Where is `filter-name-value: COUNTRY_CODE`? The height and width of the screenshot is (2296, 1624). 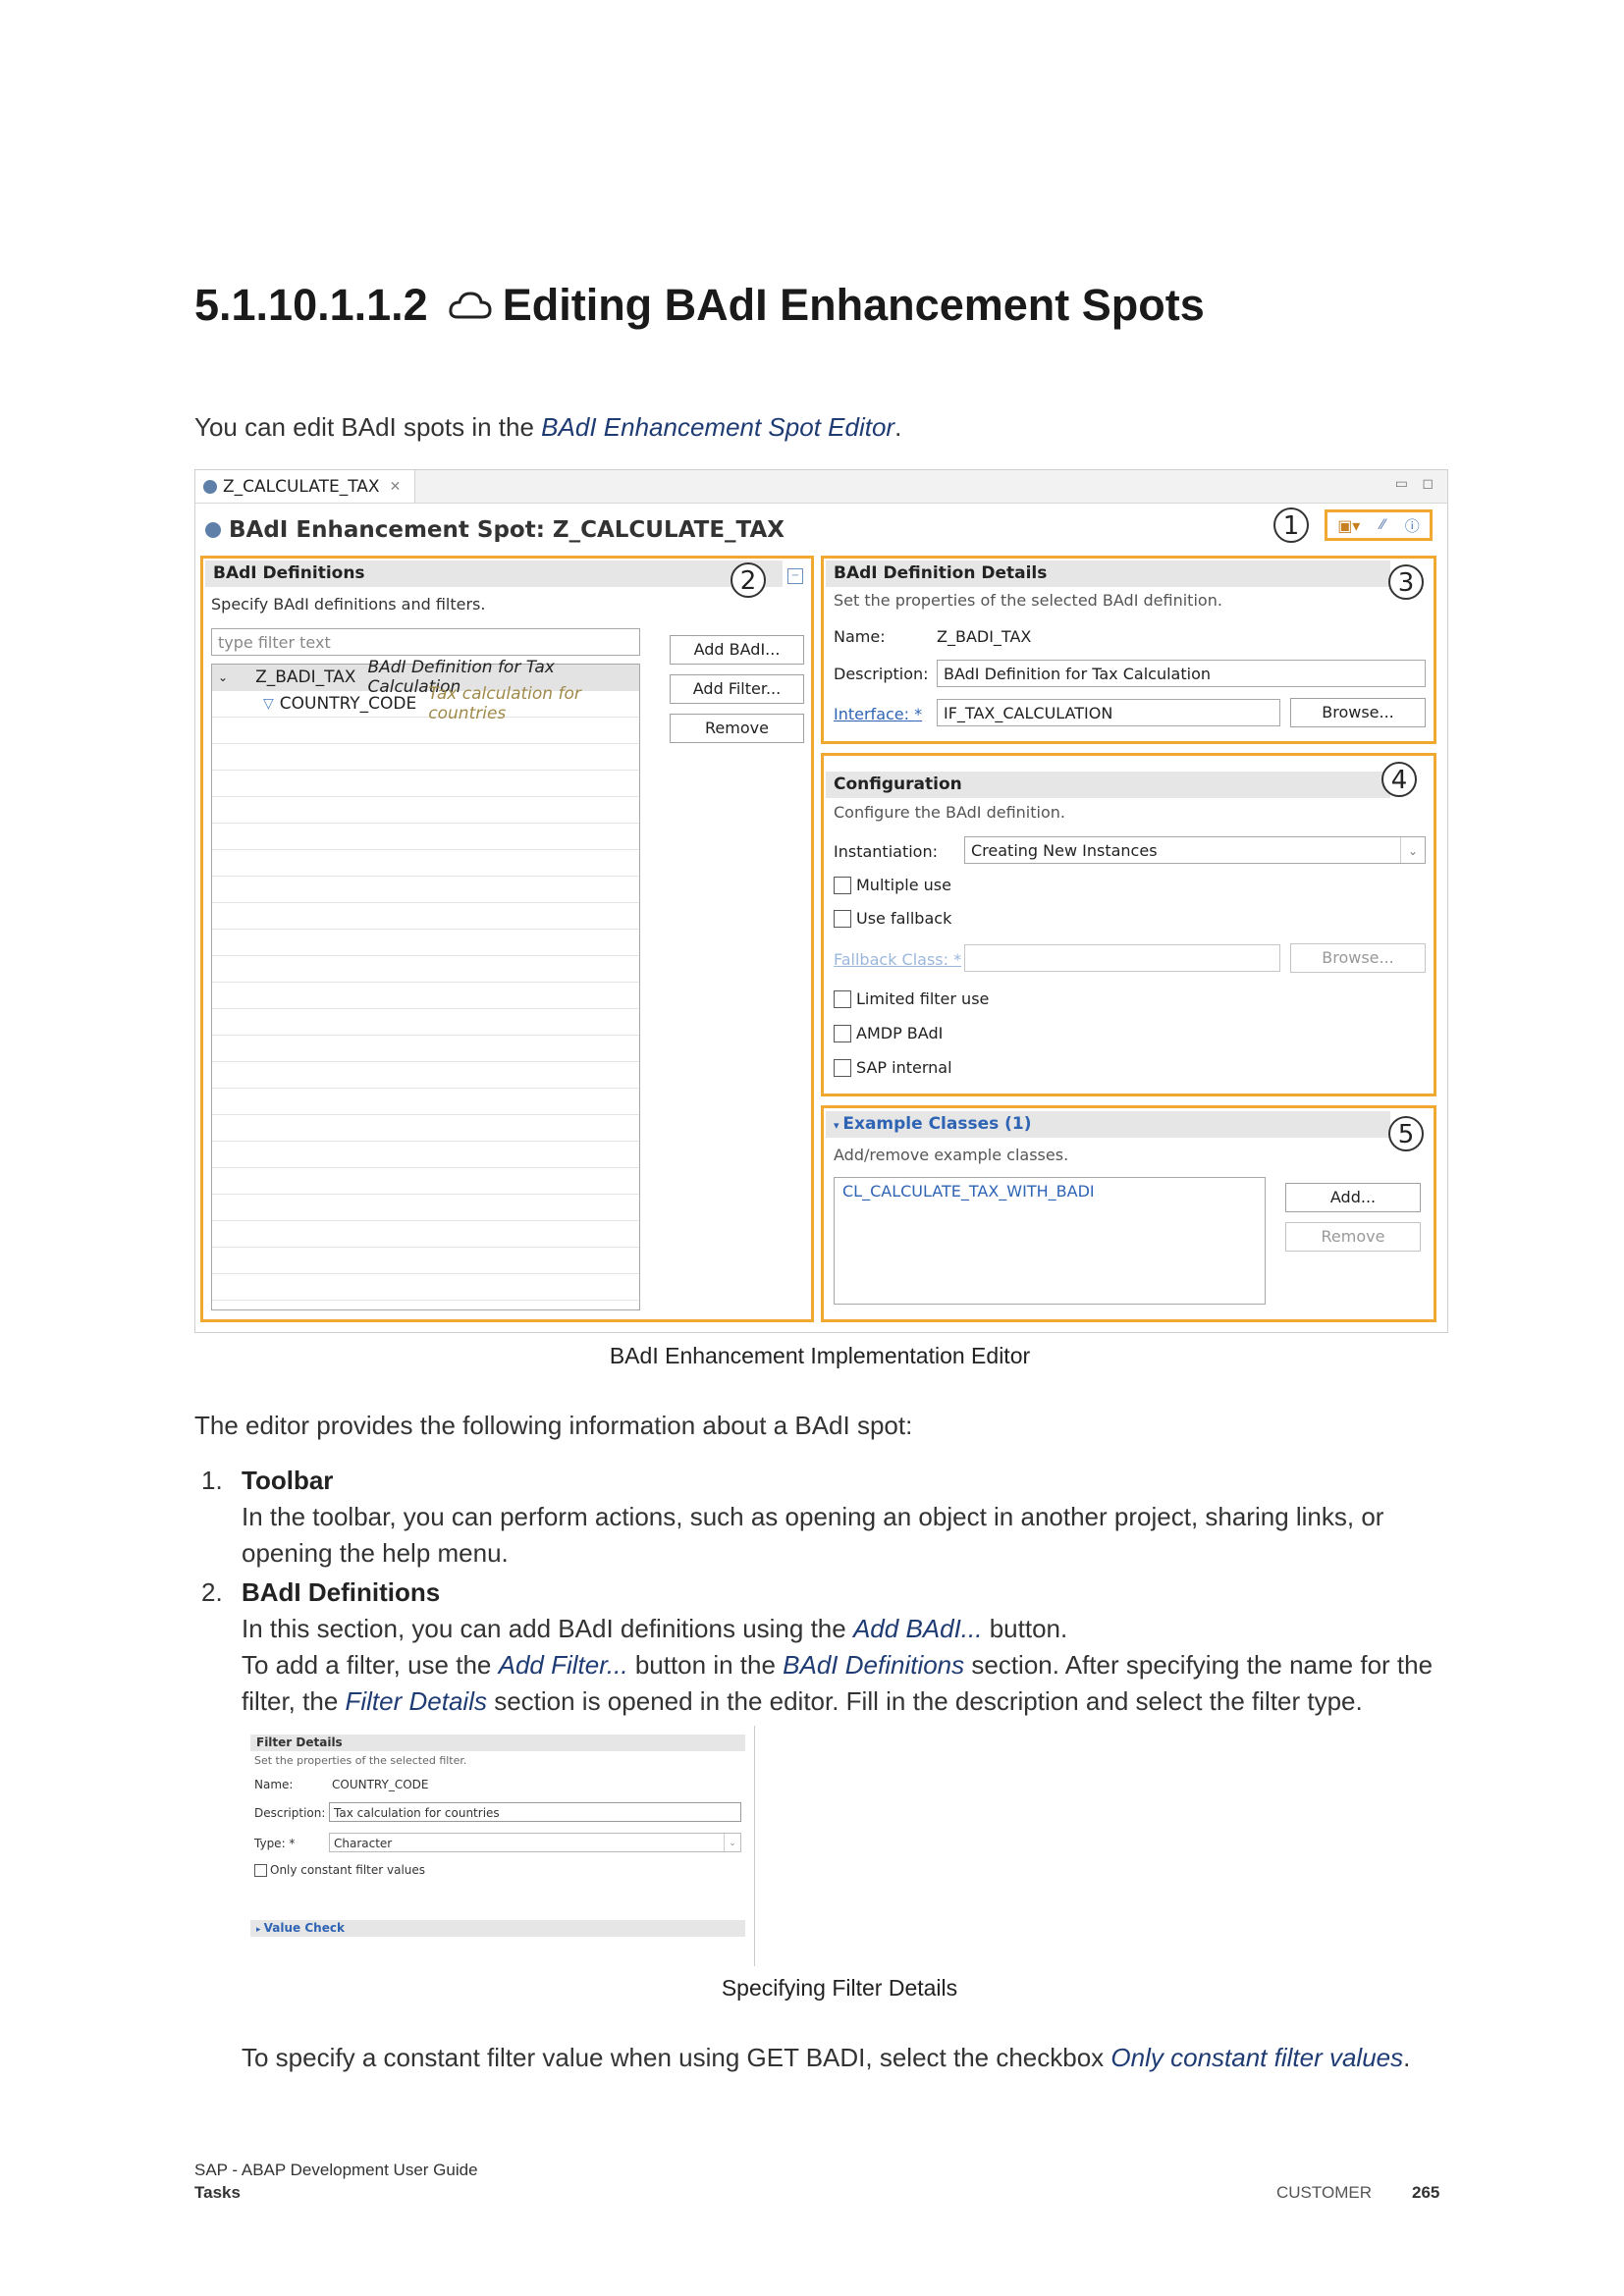
filter-name-value: COUNTRY_CODE is located at coordinates (380, 1784).